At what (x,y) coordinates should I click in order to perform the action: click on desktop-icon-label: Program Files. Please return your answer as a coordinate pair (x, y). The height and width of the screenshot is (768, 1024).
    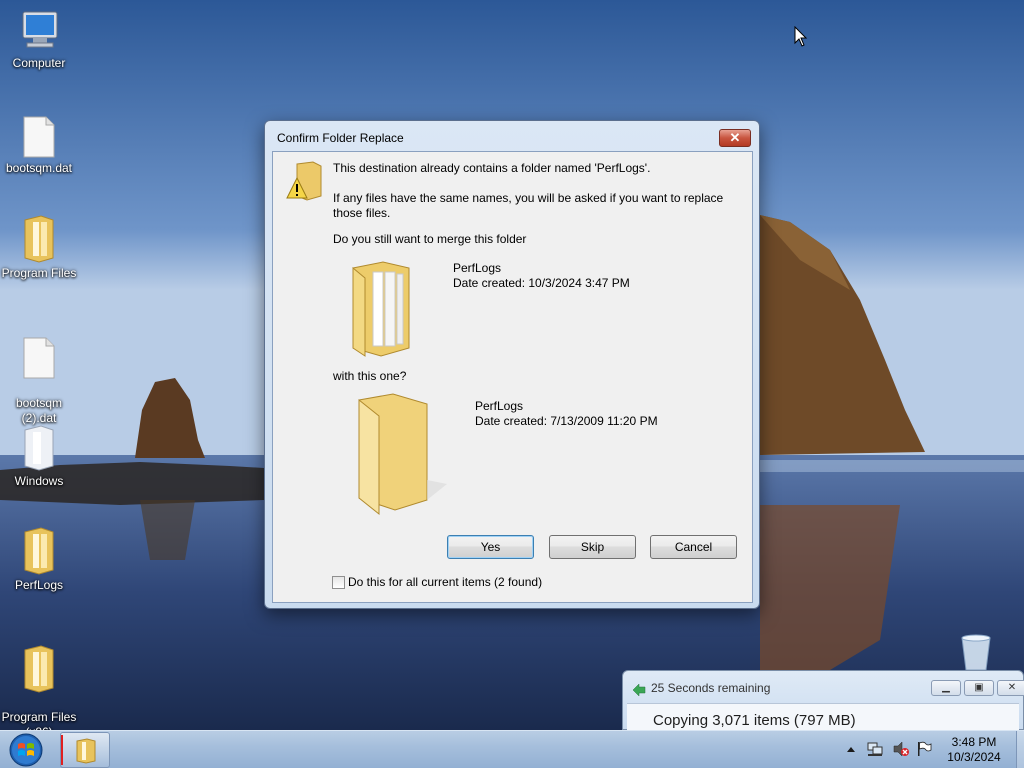
    Looking at the image, I should click on (39, 273).